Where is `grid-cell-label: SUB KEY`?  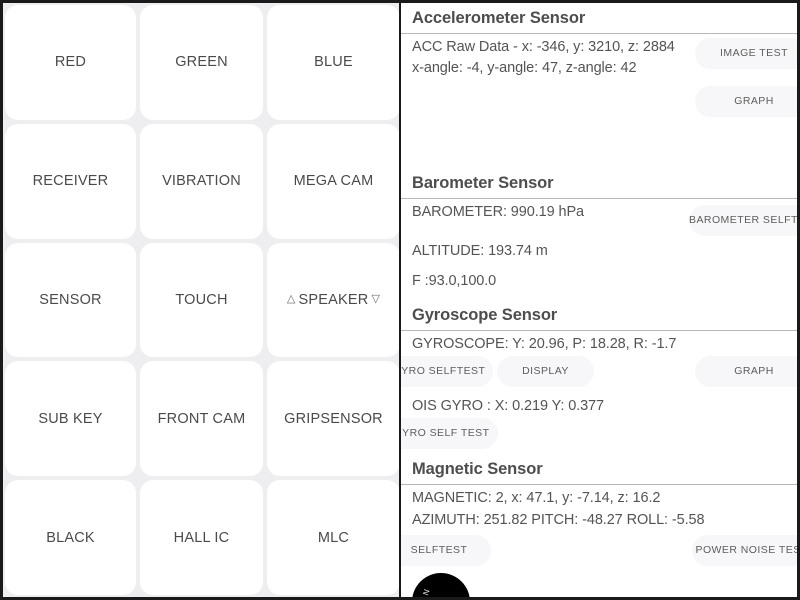 grid-cell-label: SUB KEY is located at coordinates (70, 418).